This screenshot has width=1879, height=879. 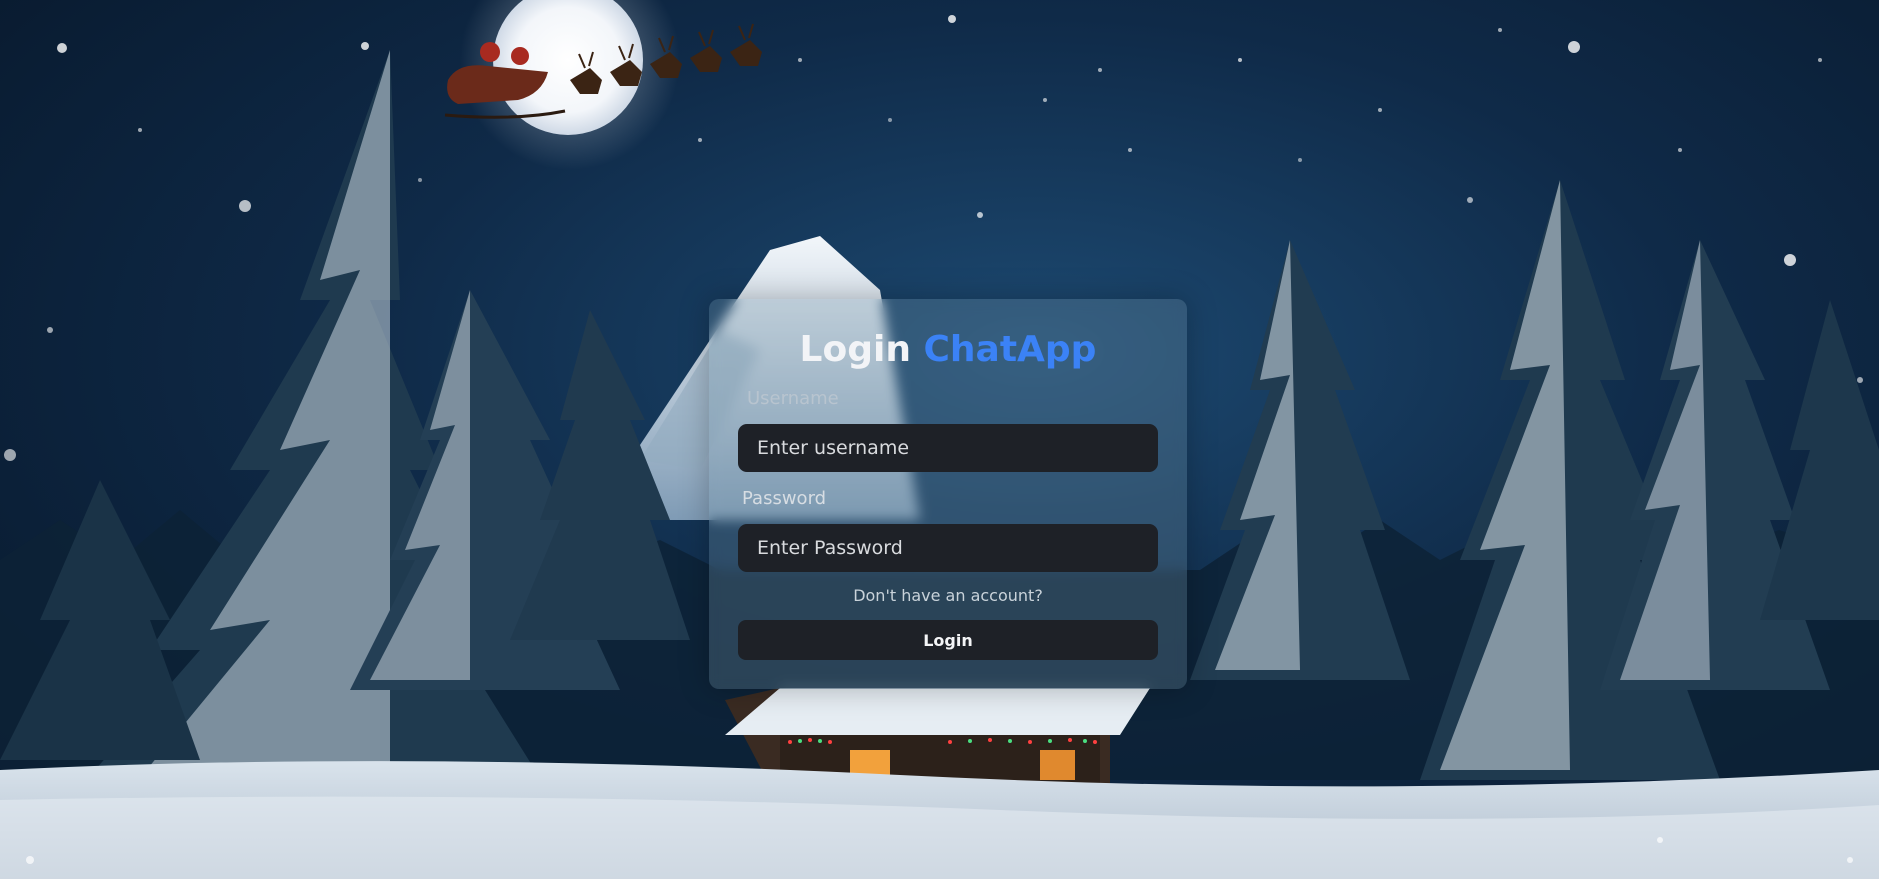 I want to click on brand-name: ChatApp, so click(x=1010, y=349).